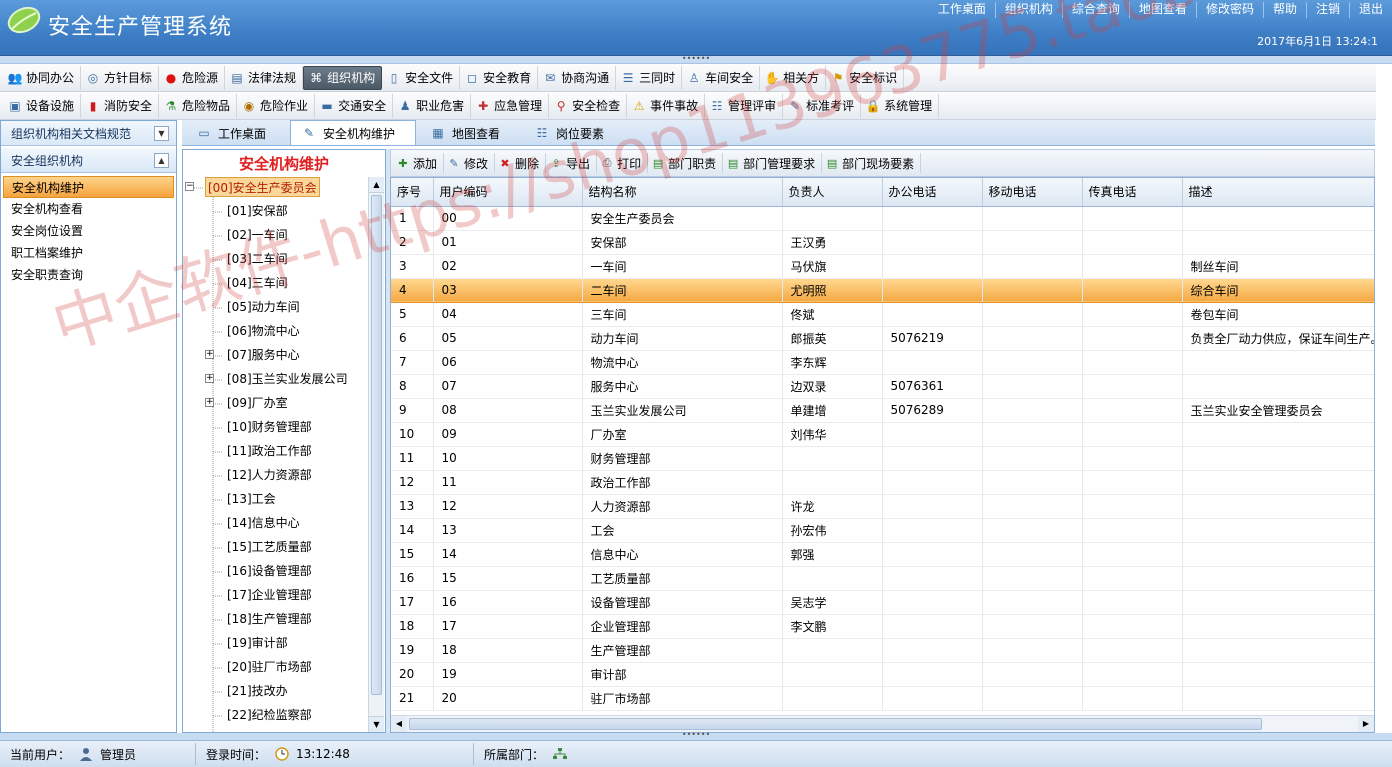 This screenshot has height=767, width=1392. I want to click on tree-node-1: [01]安保部, so click(257, 211).